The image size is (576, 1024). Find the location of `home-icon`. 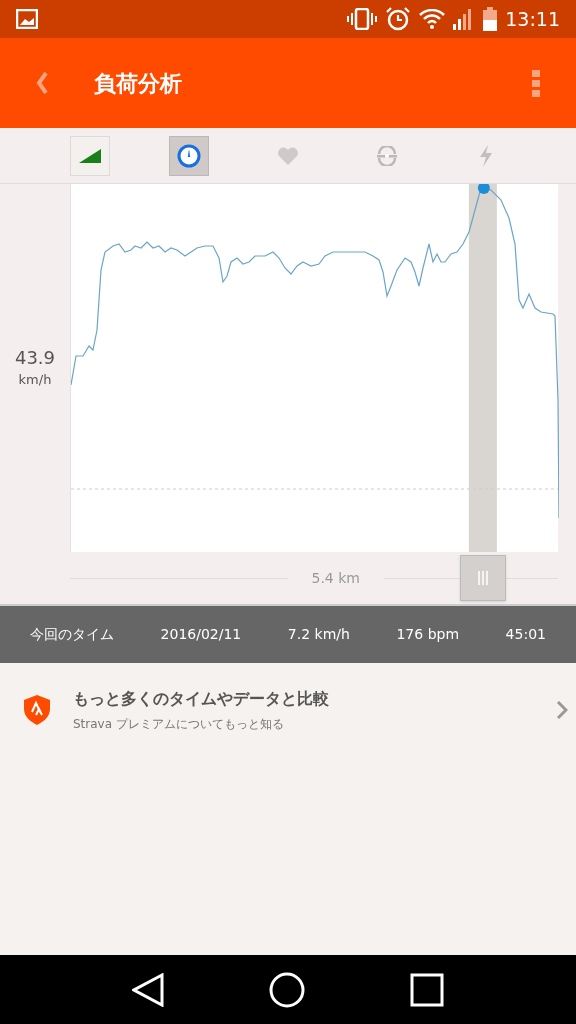

home-icon is located at coordinates (287, 989).